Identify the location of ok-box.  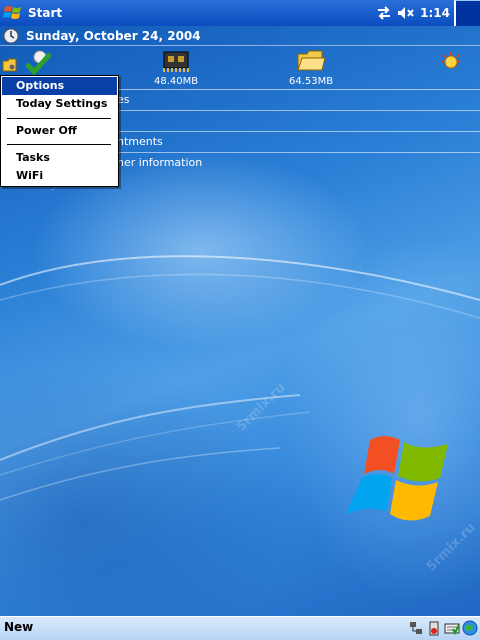
(467, 13).